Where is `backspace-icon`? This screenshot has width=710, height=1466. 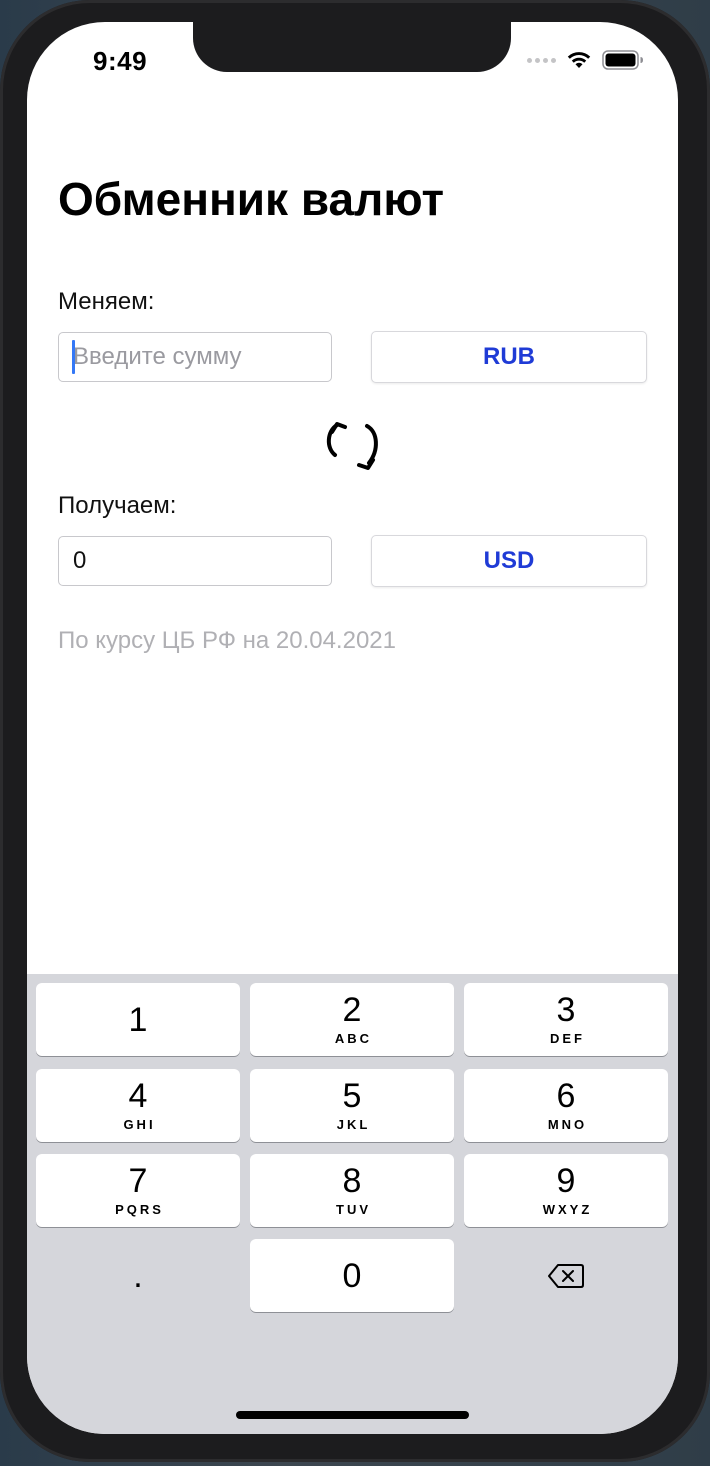
backspace-icon is located at coordinates (566, 1275).